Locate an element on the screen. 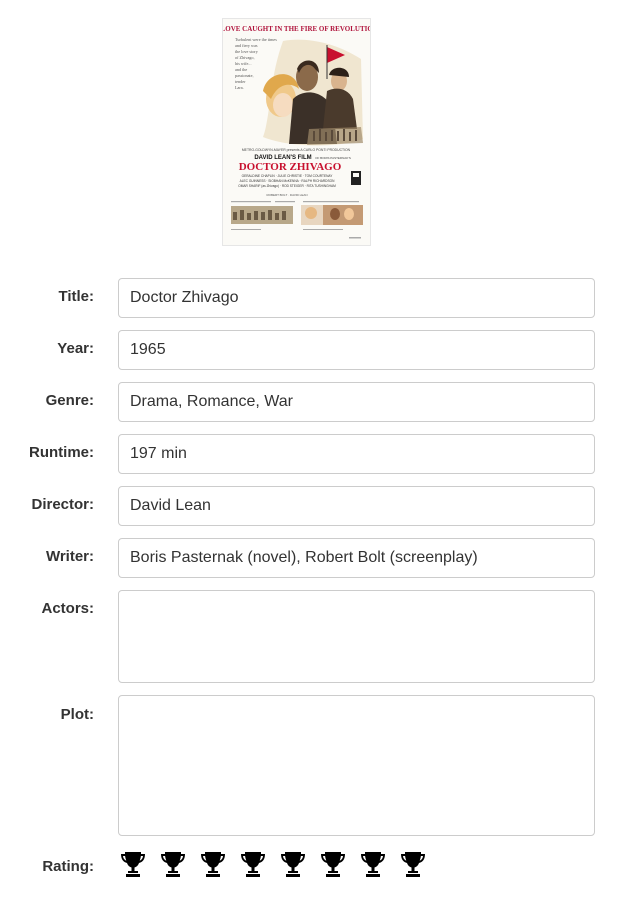  poster-blurb-line: and the is located at coordinates (241, 69).